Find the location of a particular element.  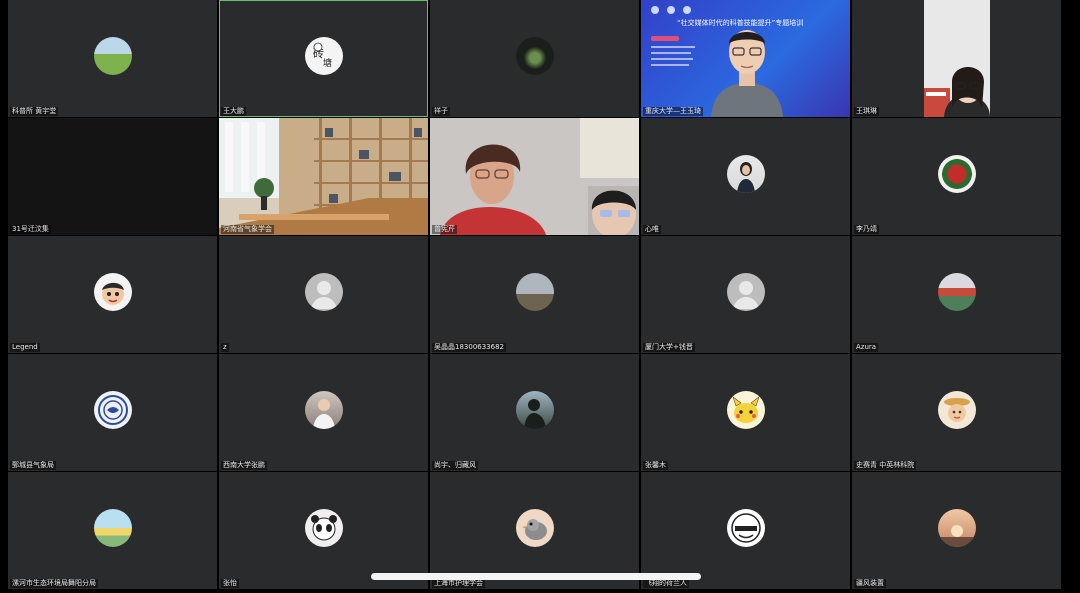

flower-avatar is located at coordinates (956, 173).